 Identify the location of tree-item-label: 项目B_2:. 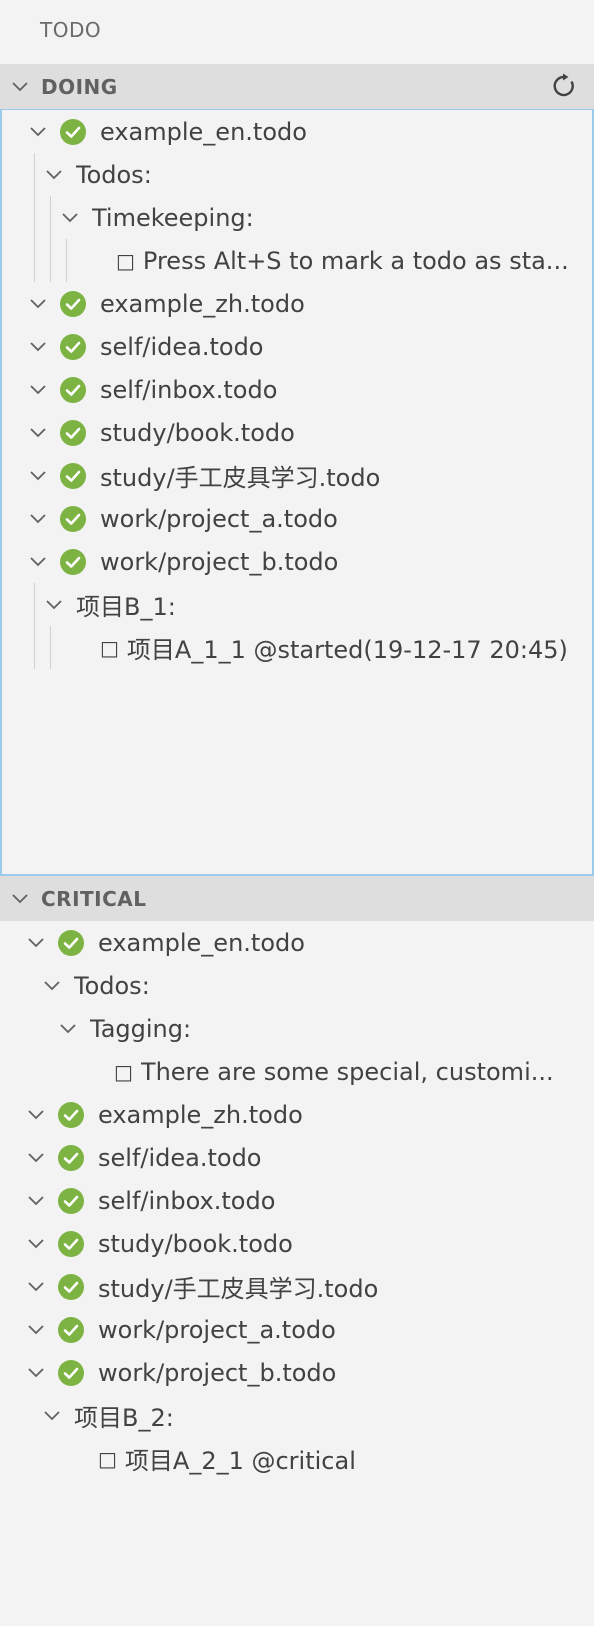
(124, 1418).